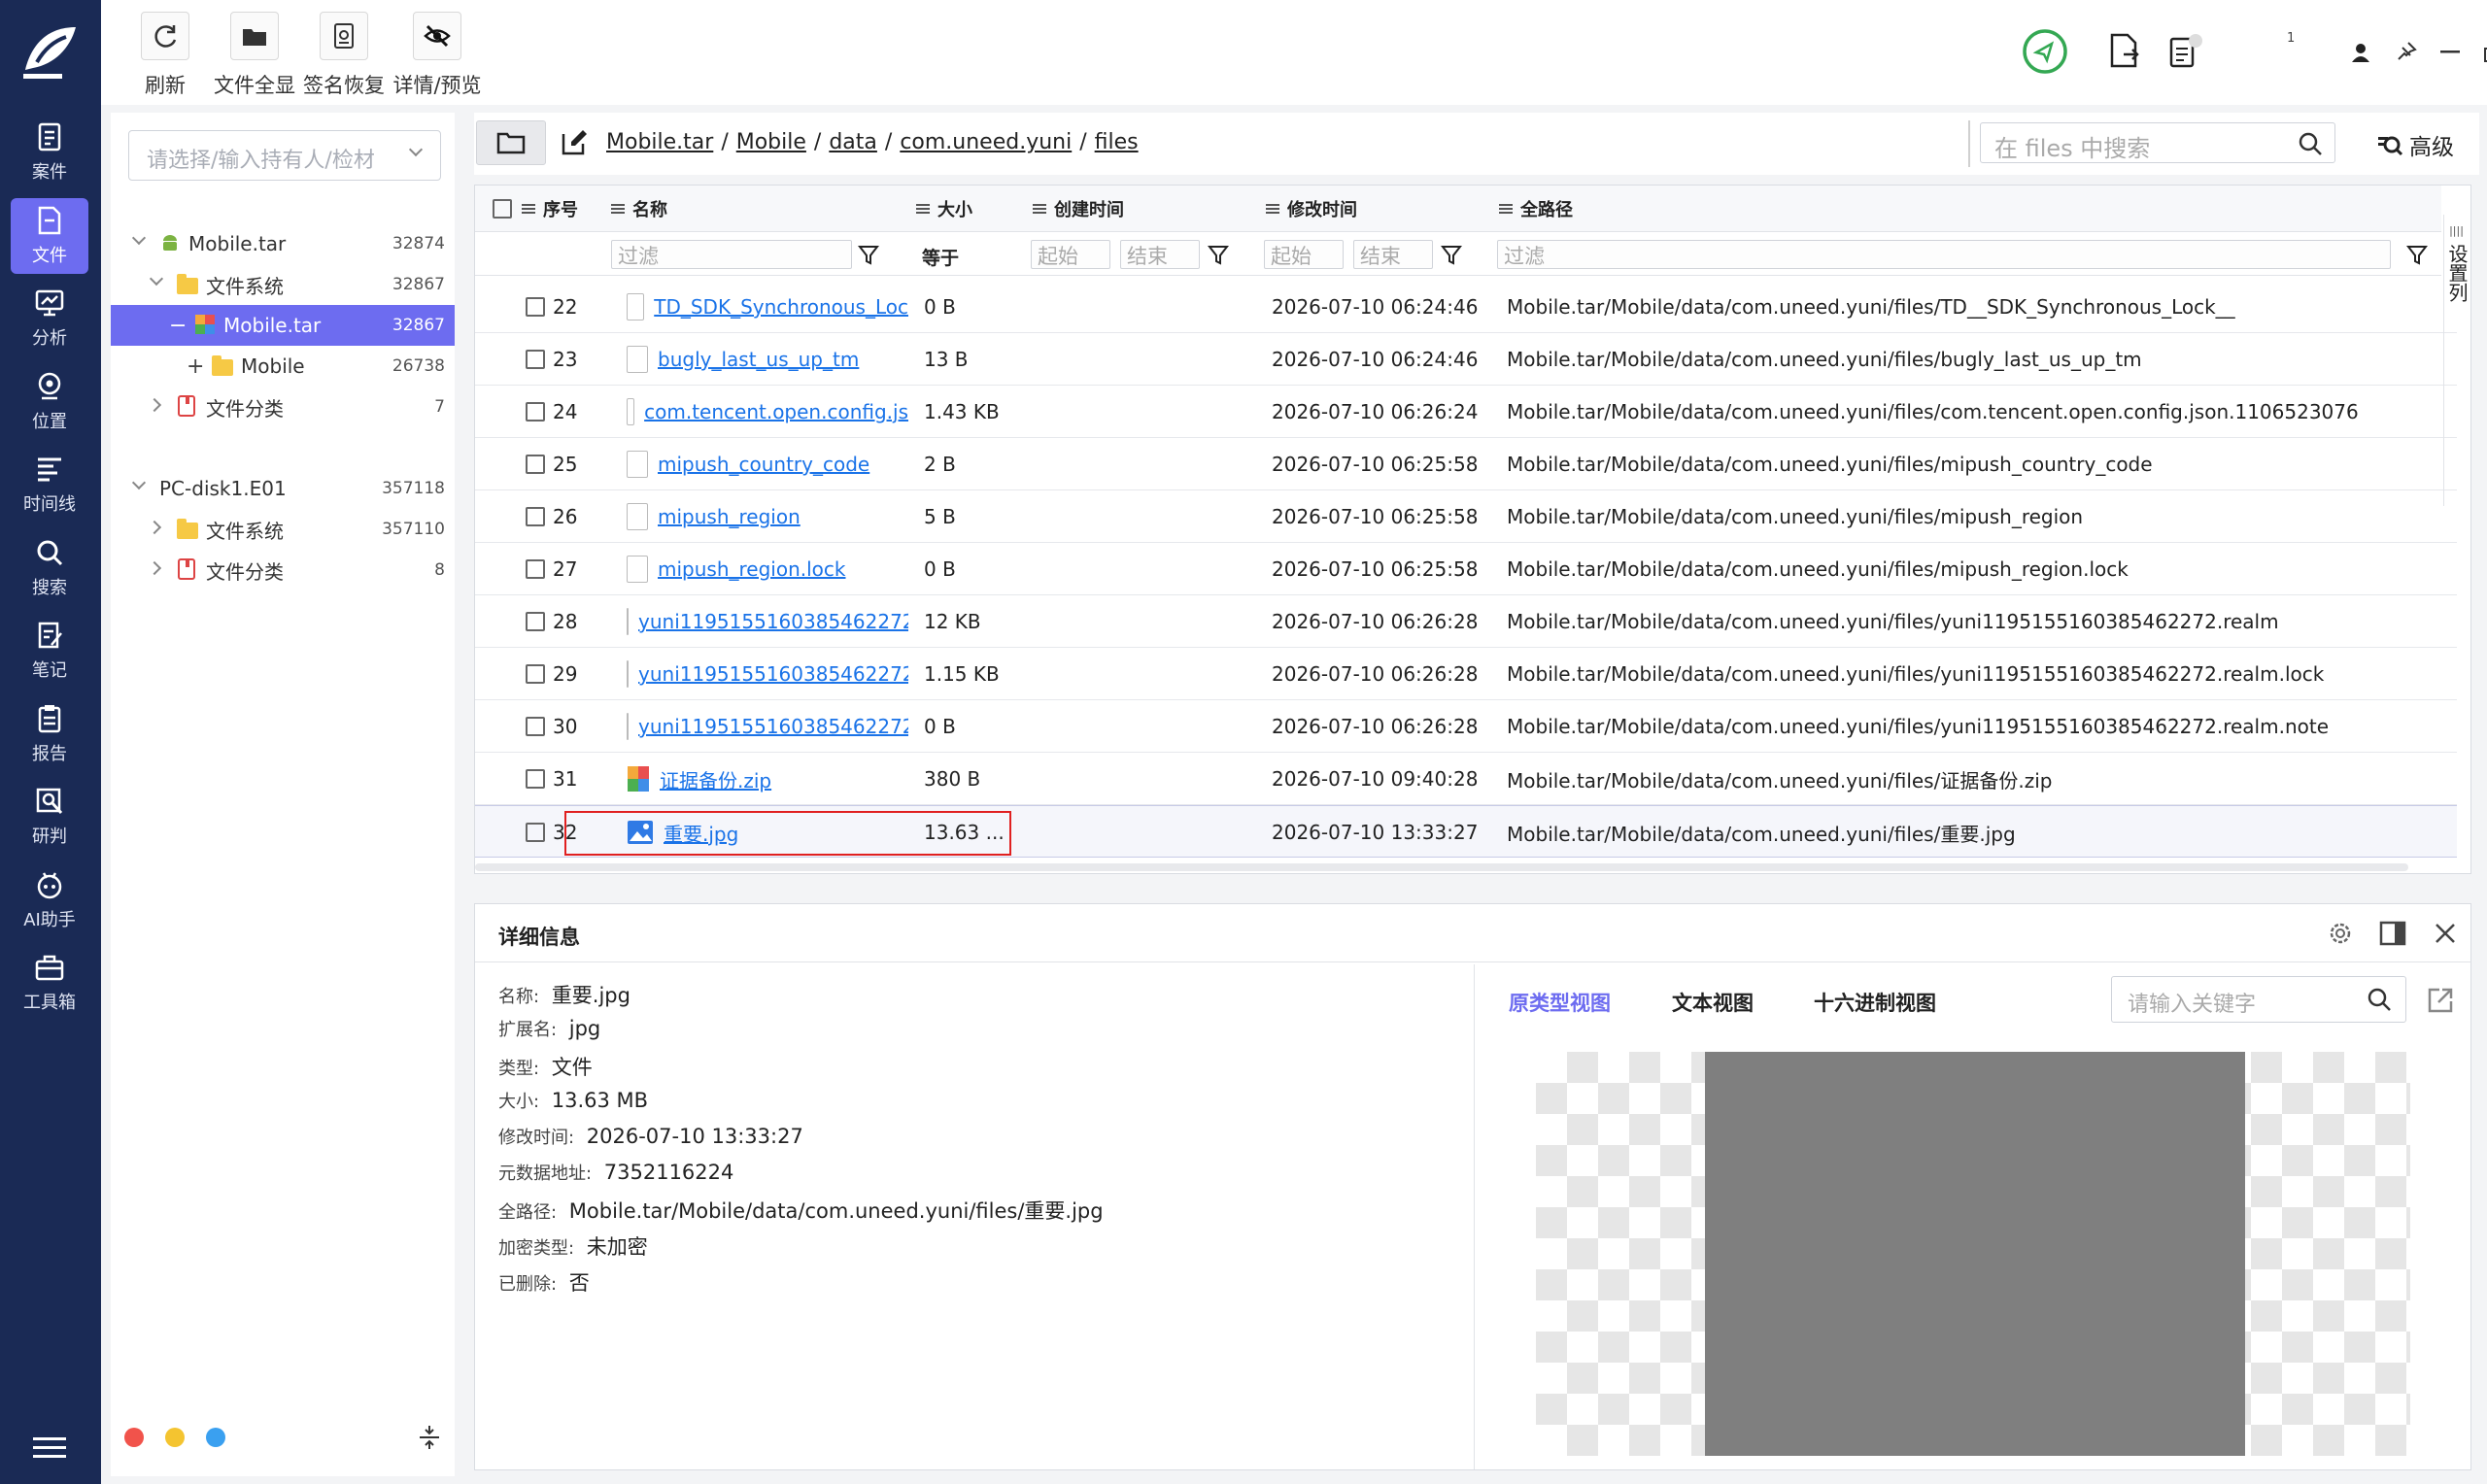 Image resolution: width=2487 pixels, height=1484 pixels. Describe the element at coordinates (853, 142) in the screenshot. I see `breadcrumb-segment: data` at that location.